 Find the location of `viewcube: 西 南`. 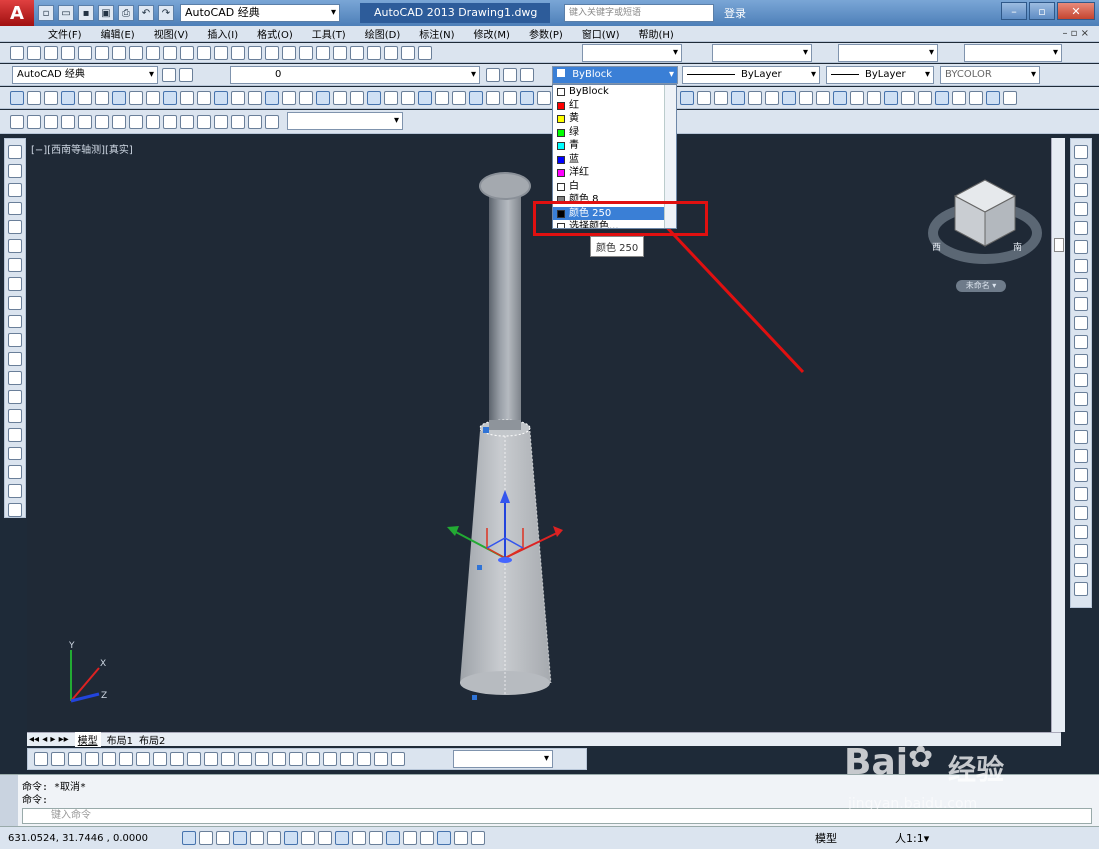

viewcube: 西 南 is located at coordinates (985, 221).